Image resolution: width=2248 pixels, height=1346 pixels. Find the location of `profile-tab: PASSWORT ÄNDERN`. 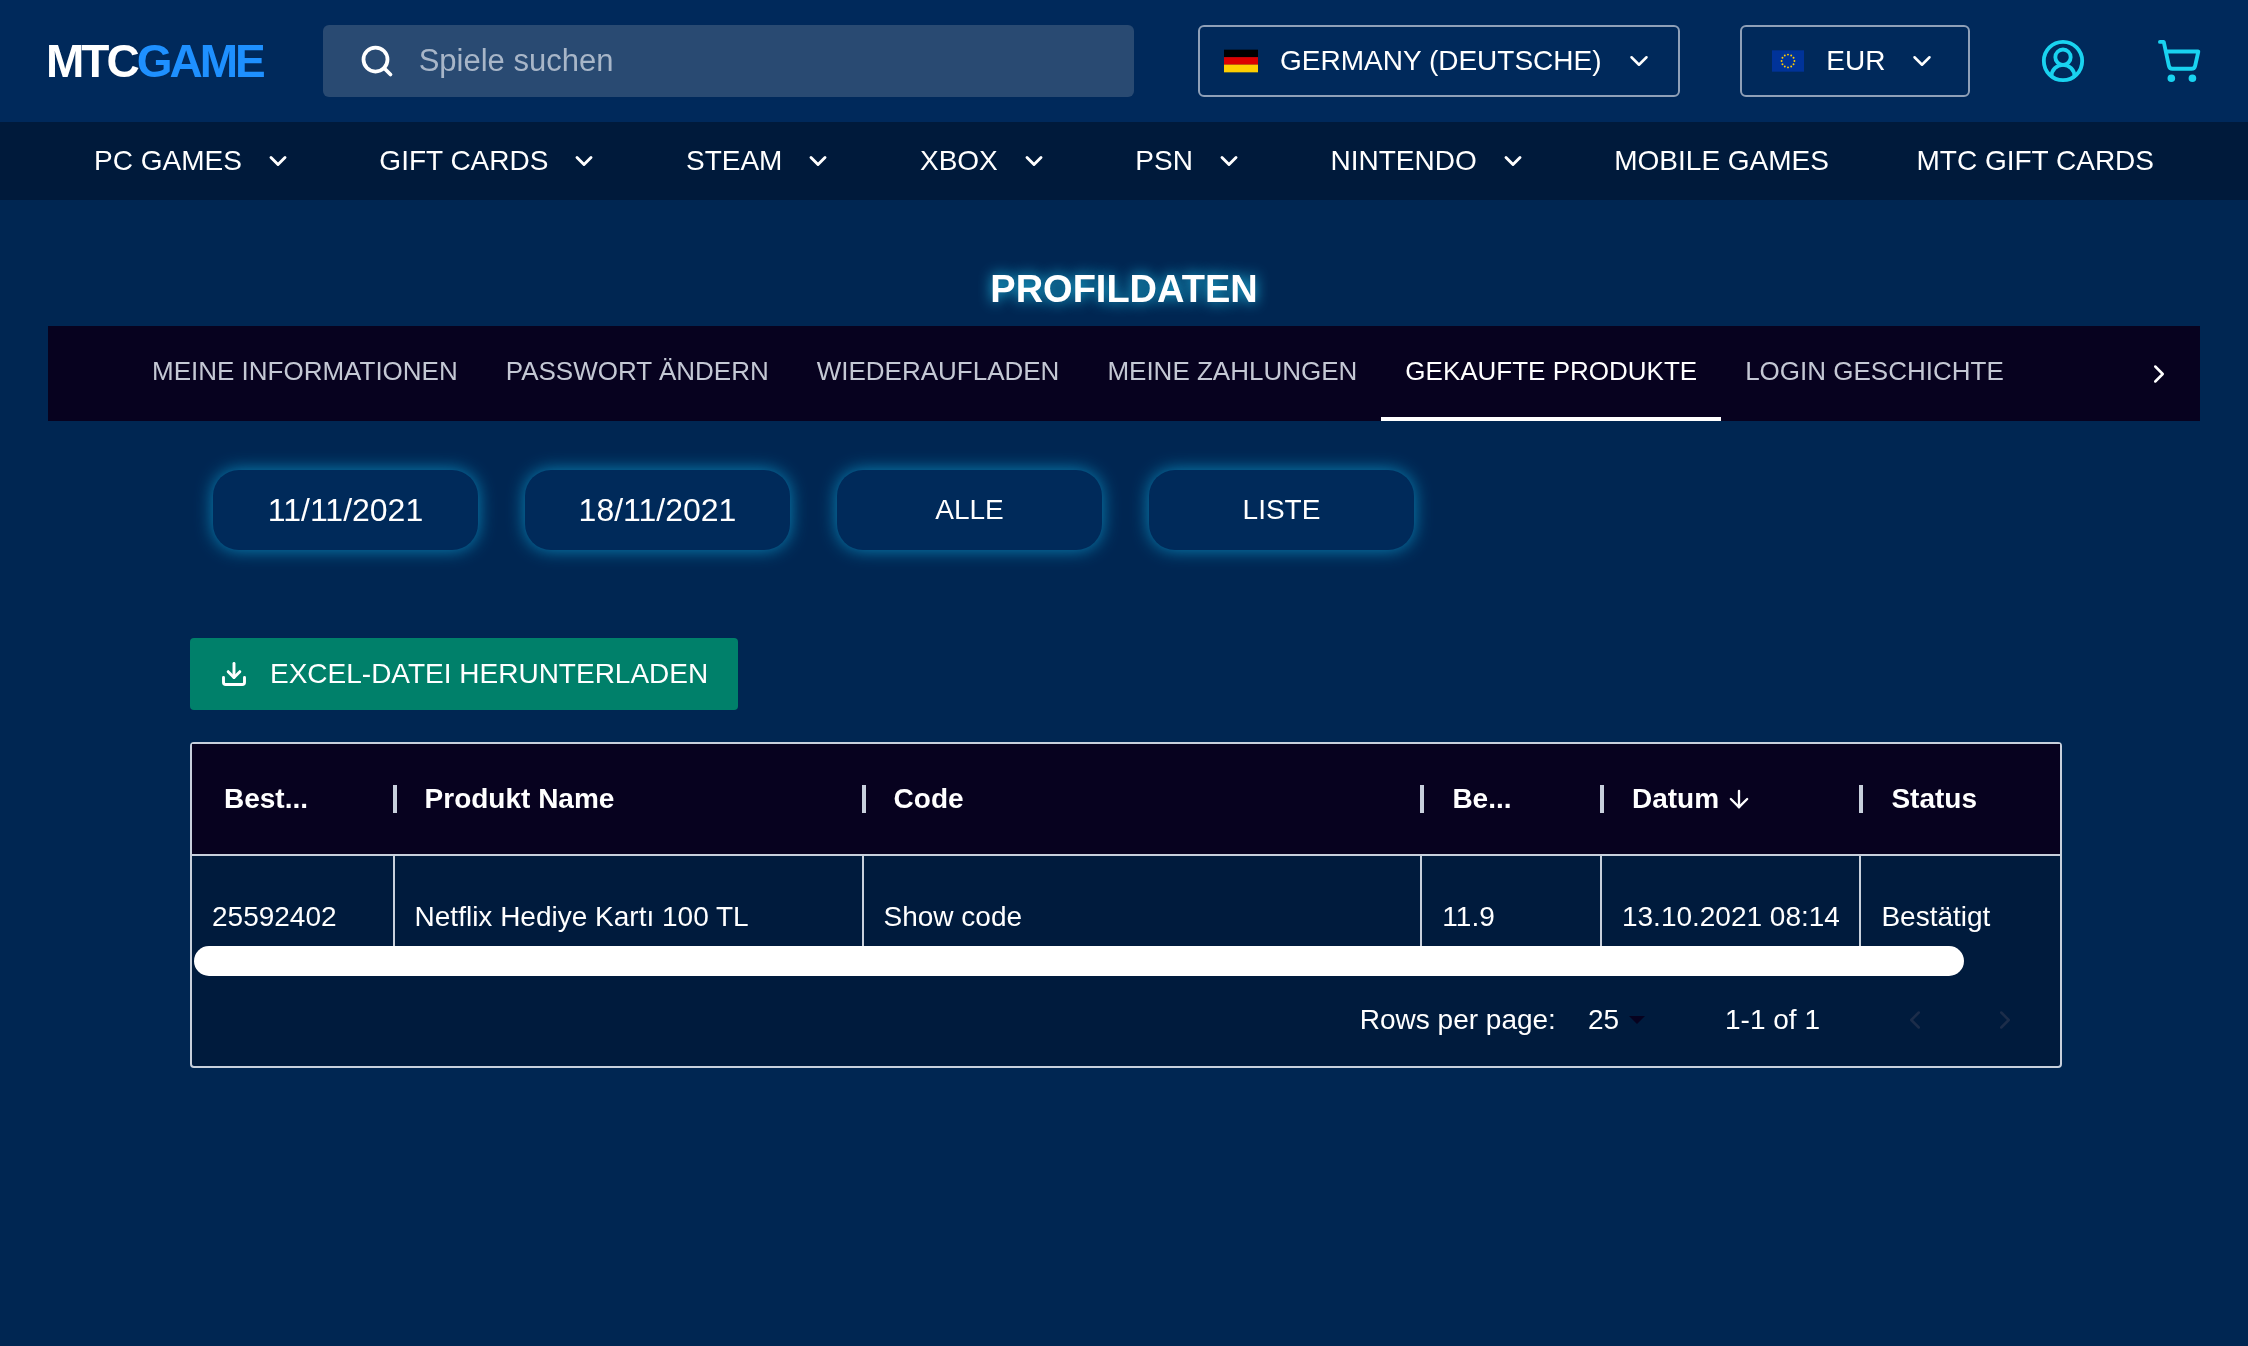

profile-tab: PASSWORT ÄNDERN is located at coordinates (637, 373).